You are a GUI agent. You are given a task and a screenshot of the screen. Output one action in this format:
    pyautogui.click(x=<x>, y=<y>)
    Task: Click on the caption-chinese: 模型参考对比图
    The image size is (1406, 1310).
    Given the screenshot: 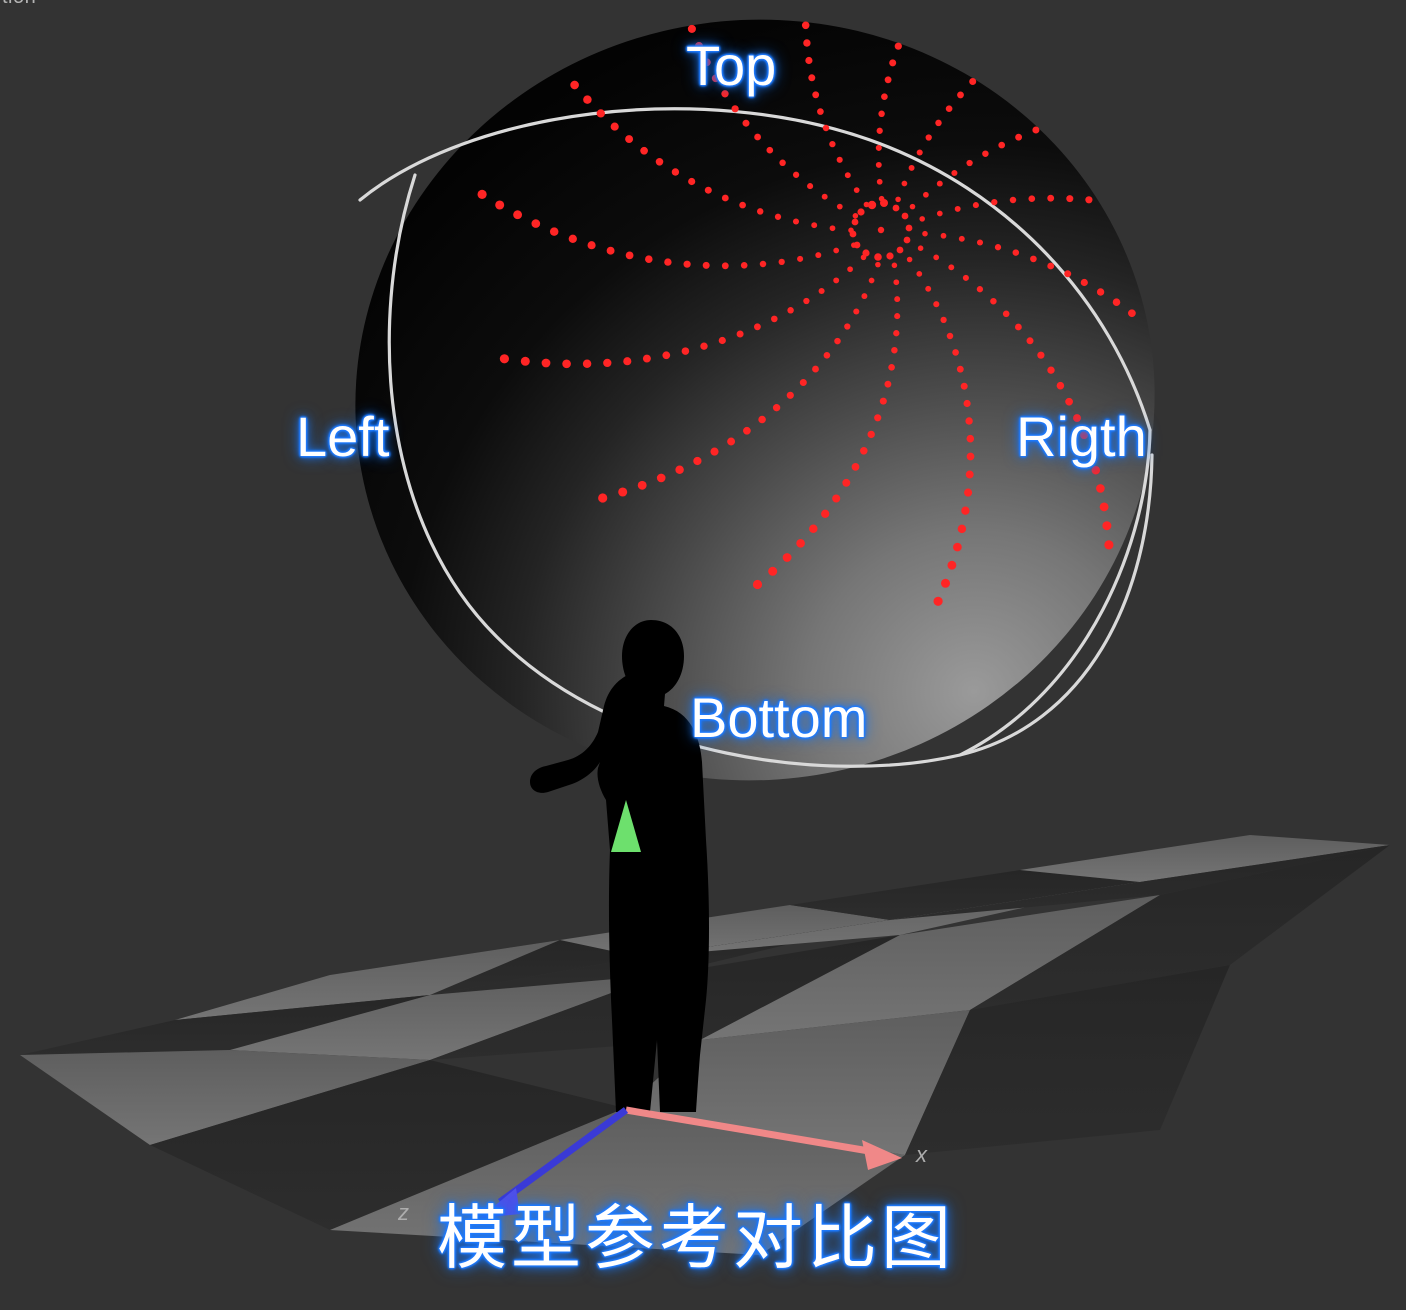 What is the action you would take?
    pyautogui.click(x=696, y=1238)
    